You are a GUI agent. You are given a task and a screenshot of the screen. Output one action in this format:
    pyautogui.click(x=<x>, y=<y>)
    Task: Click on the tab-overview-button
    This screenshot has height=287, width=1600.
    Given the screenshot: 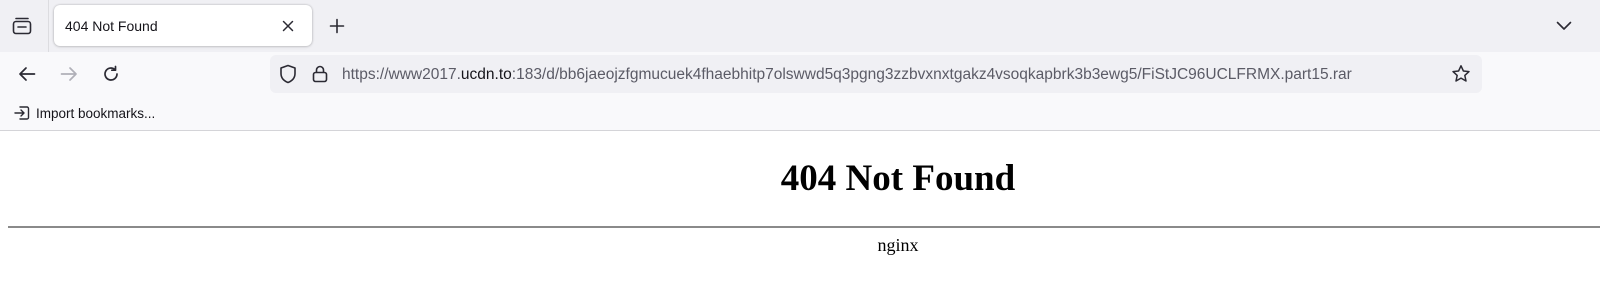 What is the action you would take?
    pyautogui.click(x=22, y=26)
    